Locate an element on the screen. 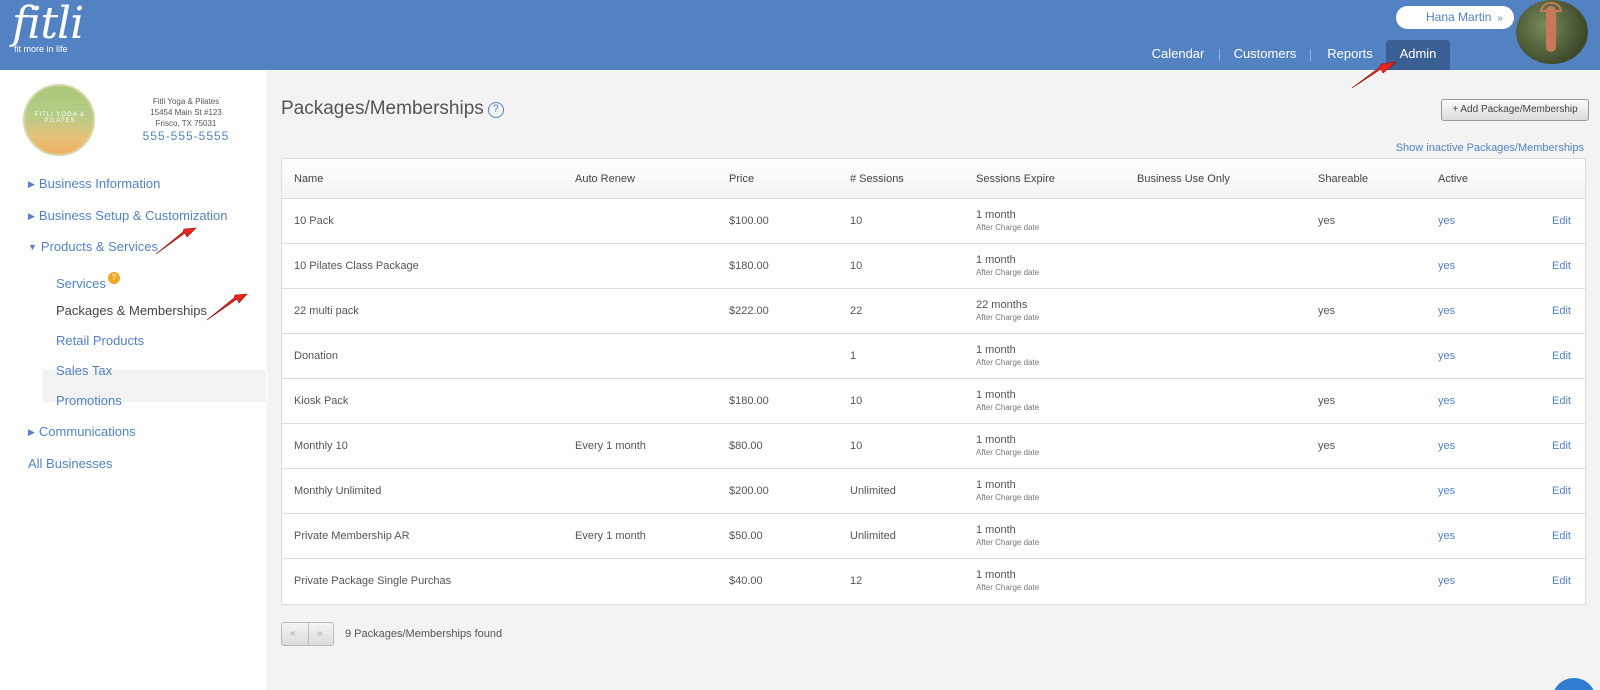 The width and height of the screenshot is (1600, 690). pager-prev-button: « is located at coordinates (293, 633).